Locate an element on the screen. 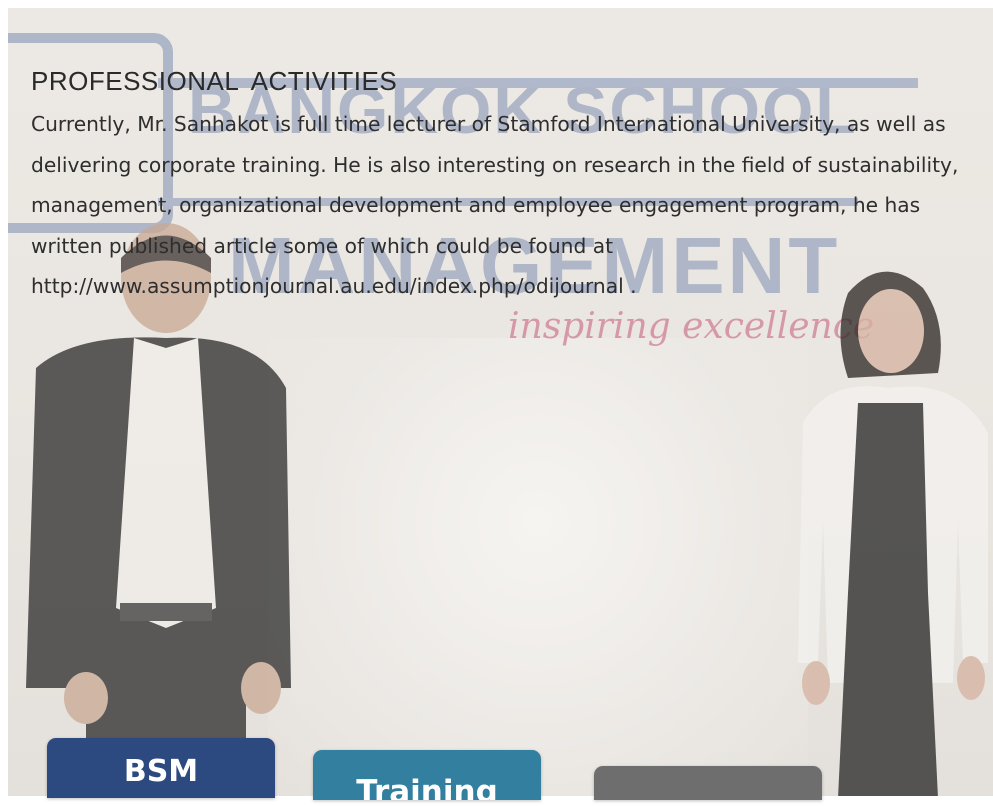  third-button is located at coordinates (708, 783).